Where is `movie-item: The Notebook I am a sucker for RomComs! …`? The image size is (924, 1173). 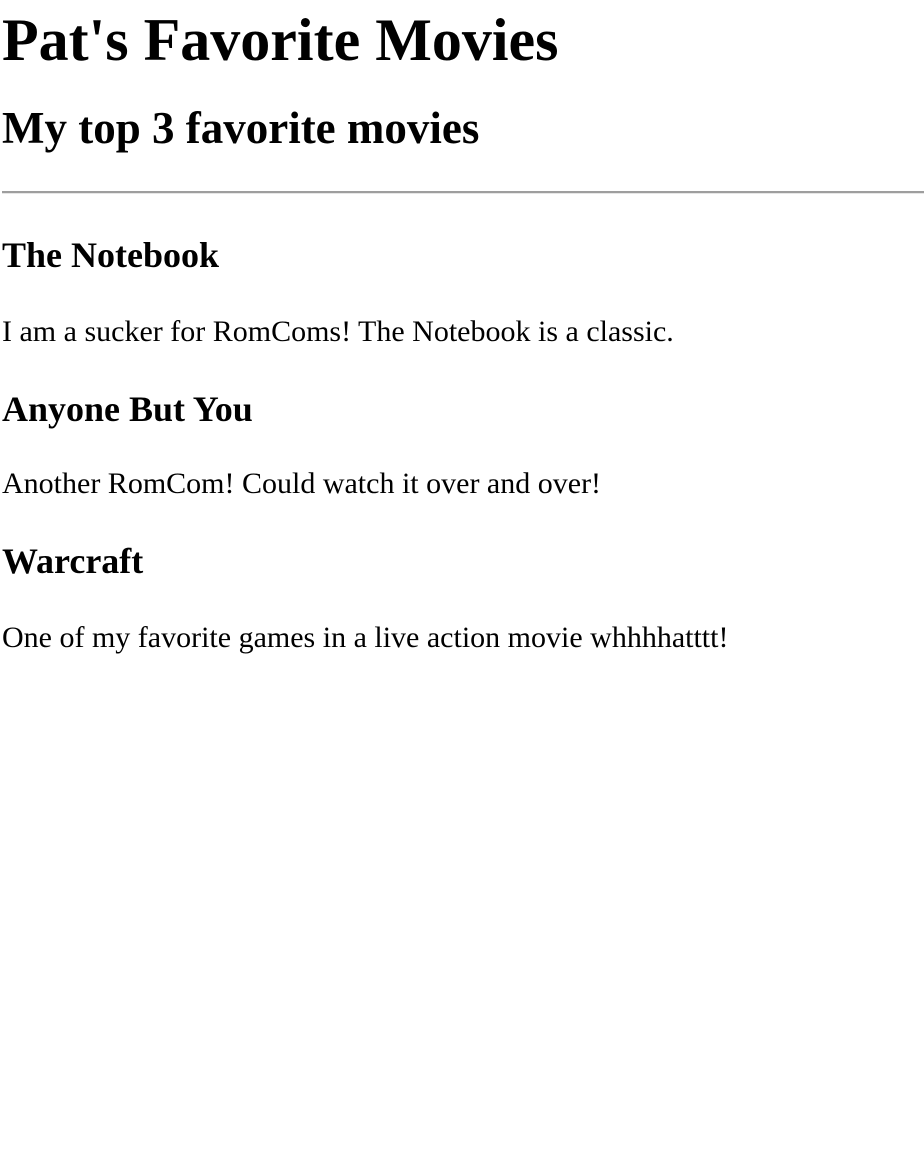 movie-item: The Notebook I am a sucker for RomComs! … is located at coordinates (463, 292).